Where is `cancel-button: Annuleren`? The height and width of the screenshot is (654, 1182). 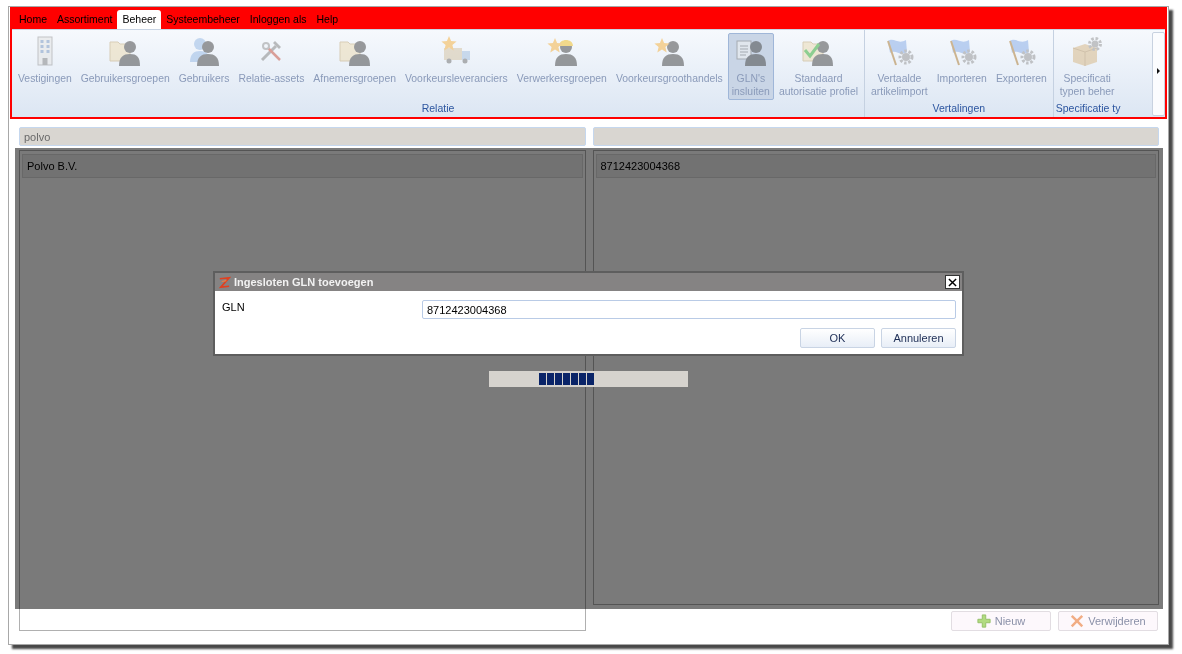
cancel-button: Annuleren is located at coordinates (918, 338).